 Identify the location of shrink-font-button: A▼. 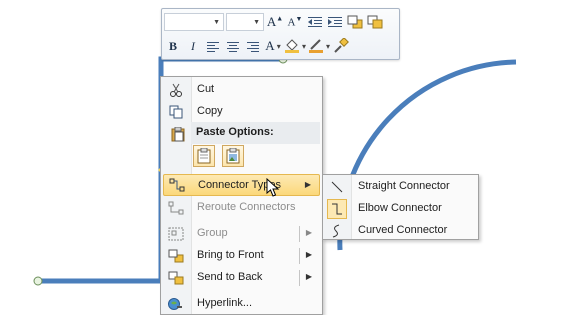
(295, 22).